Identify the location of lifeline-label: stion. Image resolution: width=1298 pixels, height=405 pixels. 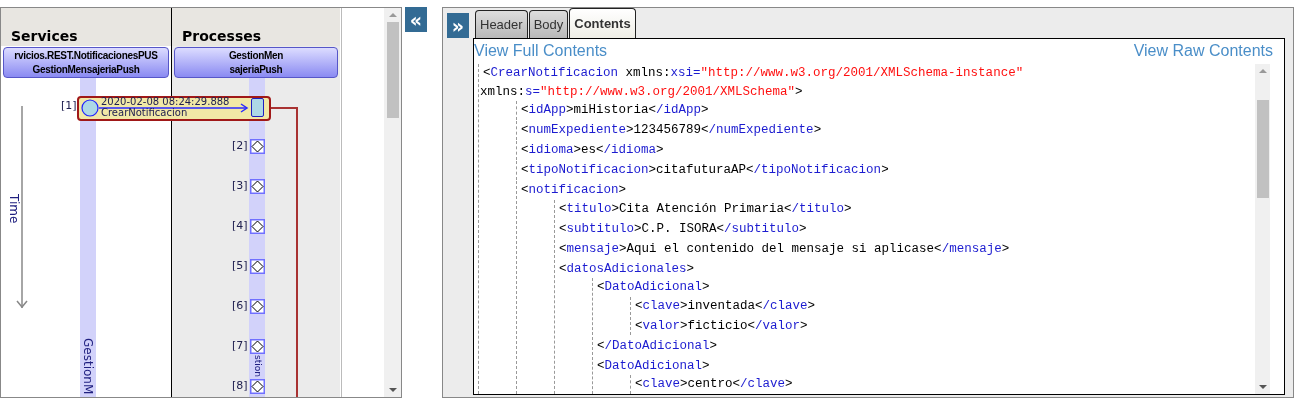
(257, 366).